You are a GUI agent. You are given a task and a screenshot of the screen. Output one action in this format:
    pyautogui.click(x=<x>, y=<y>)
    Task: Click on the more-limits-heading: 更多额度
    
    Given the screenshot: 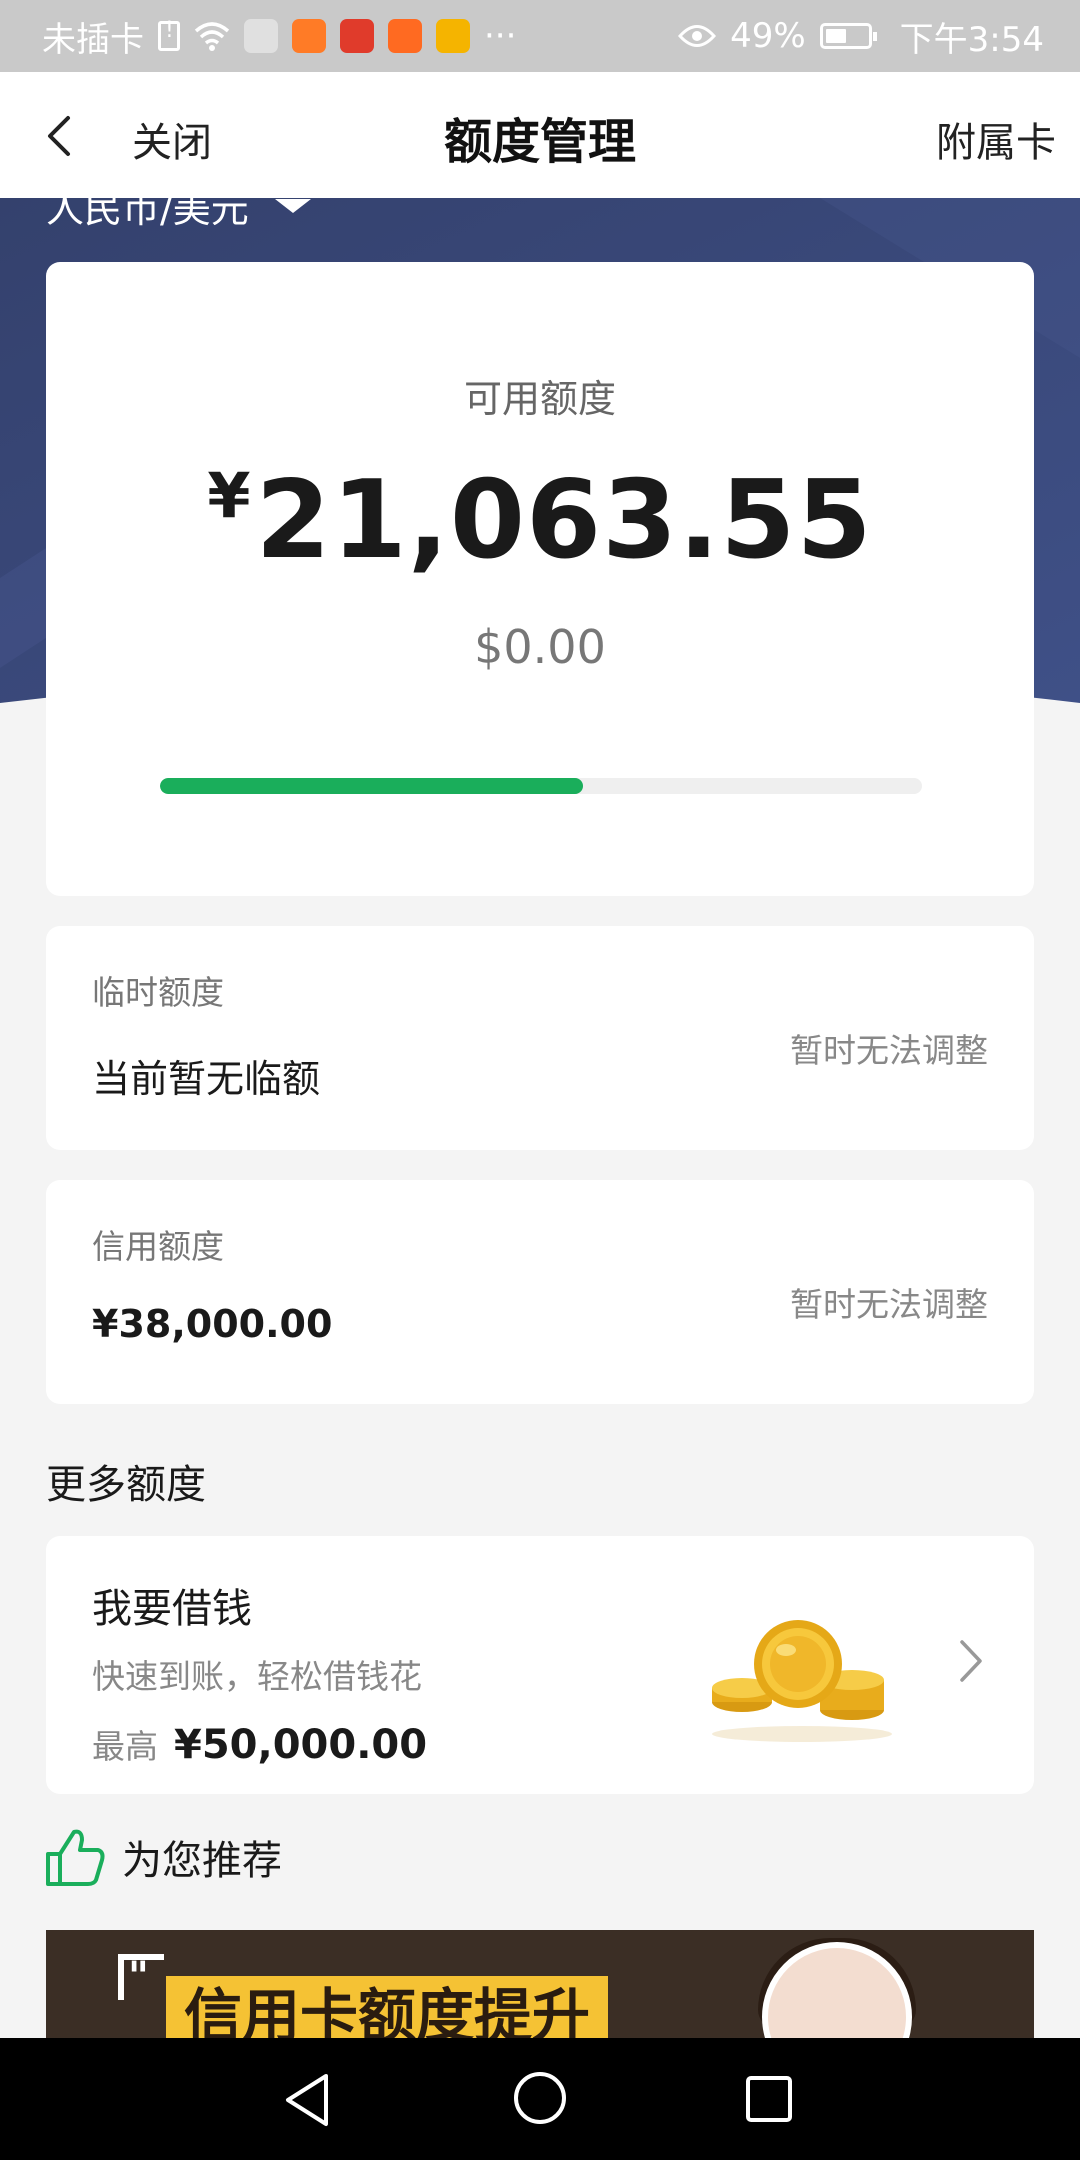 What is the action you would take?
    pyautogui.click(x=126, y=1485)
    